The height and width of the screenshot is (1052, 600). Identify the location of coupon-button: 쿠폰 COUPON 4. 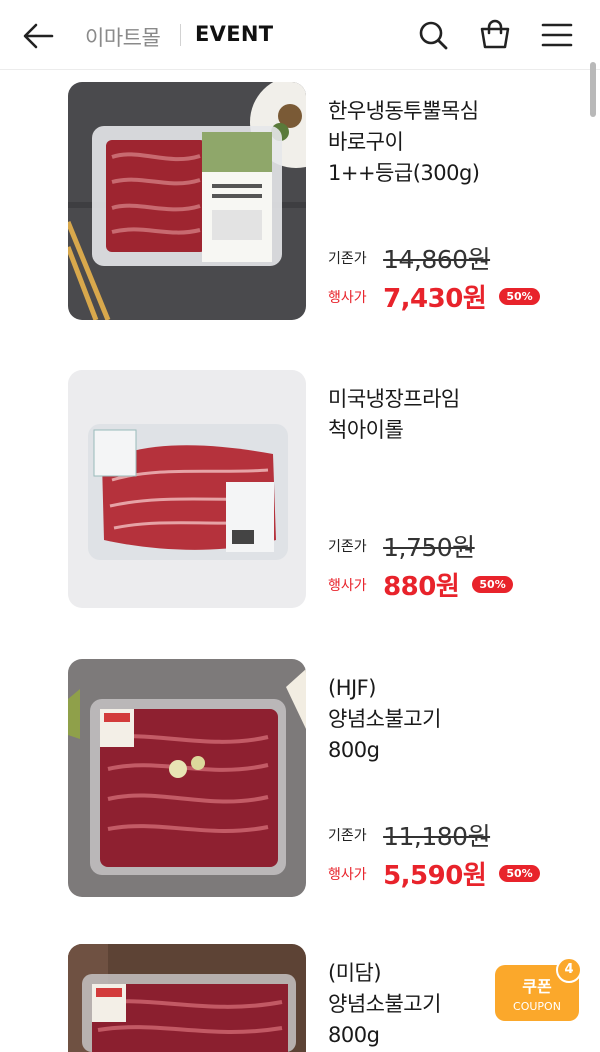
(538, 989).